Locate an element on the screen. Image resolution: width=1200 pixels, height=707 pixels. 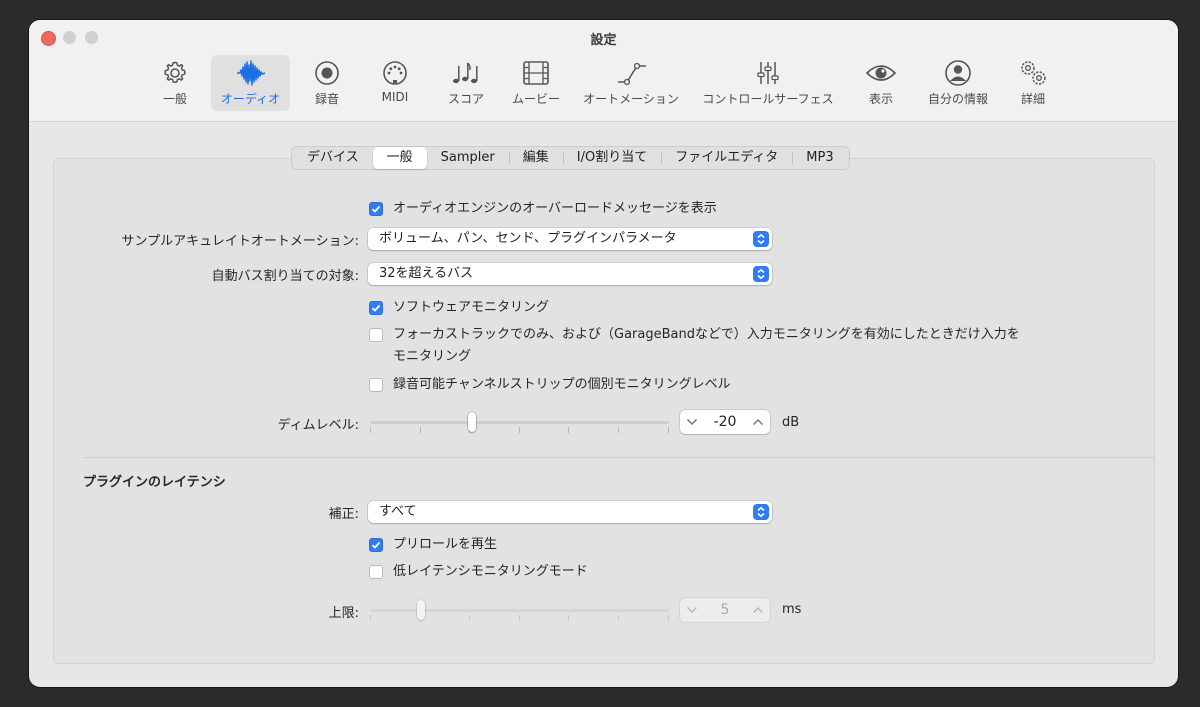
tab-io-assignments: I/O割り当て is located at coordinates (611, 158).